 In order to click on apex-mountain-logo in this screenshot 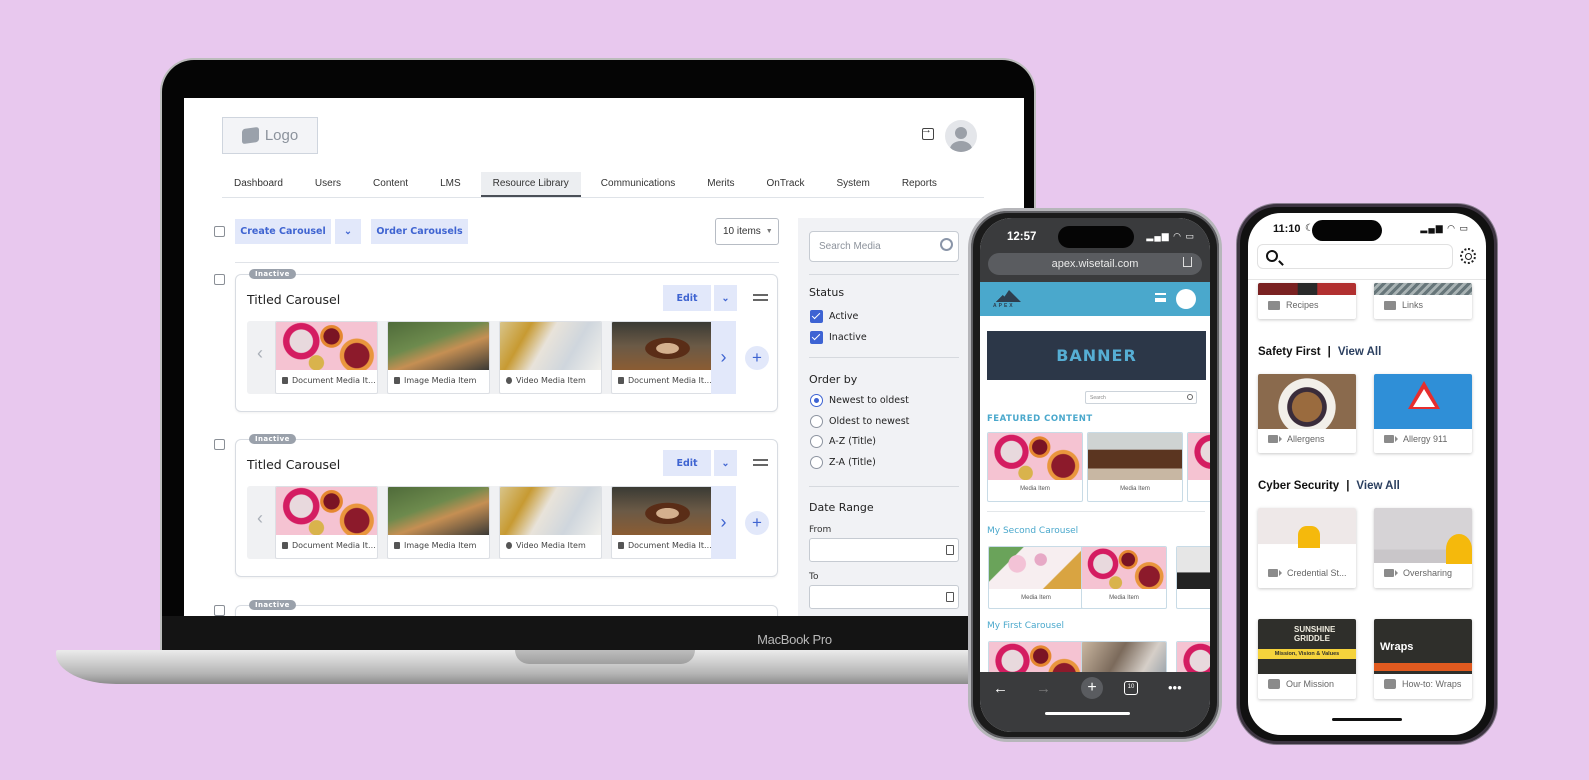, I will do `click(1006, 296)`.